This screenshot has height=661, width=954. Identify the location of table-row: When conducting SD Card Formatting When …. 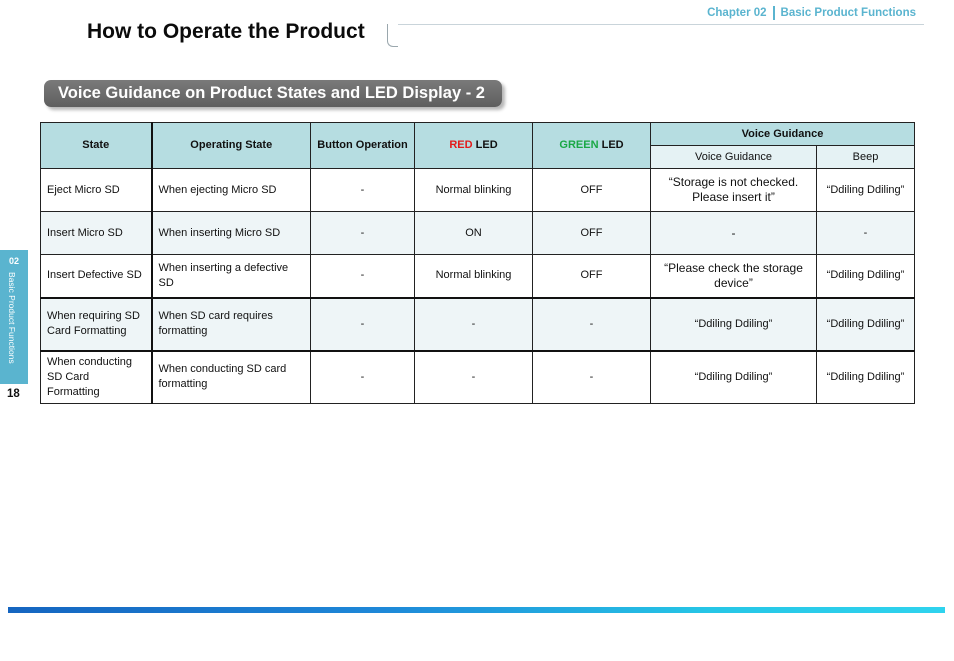
(477, 377).